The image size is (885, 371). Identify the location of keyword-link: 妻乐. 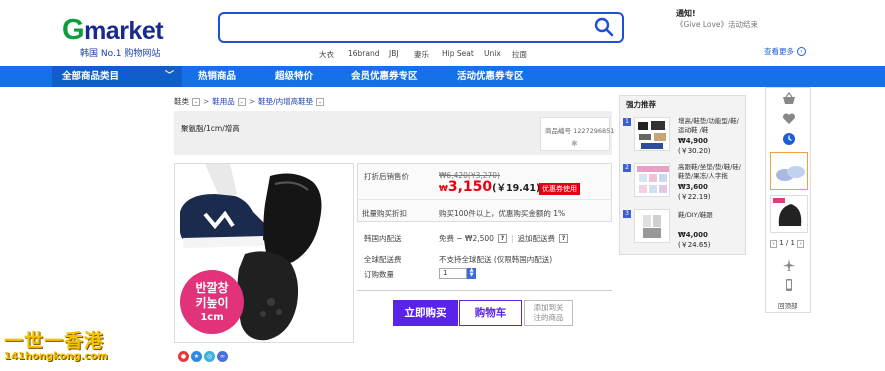
(421, 54).